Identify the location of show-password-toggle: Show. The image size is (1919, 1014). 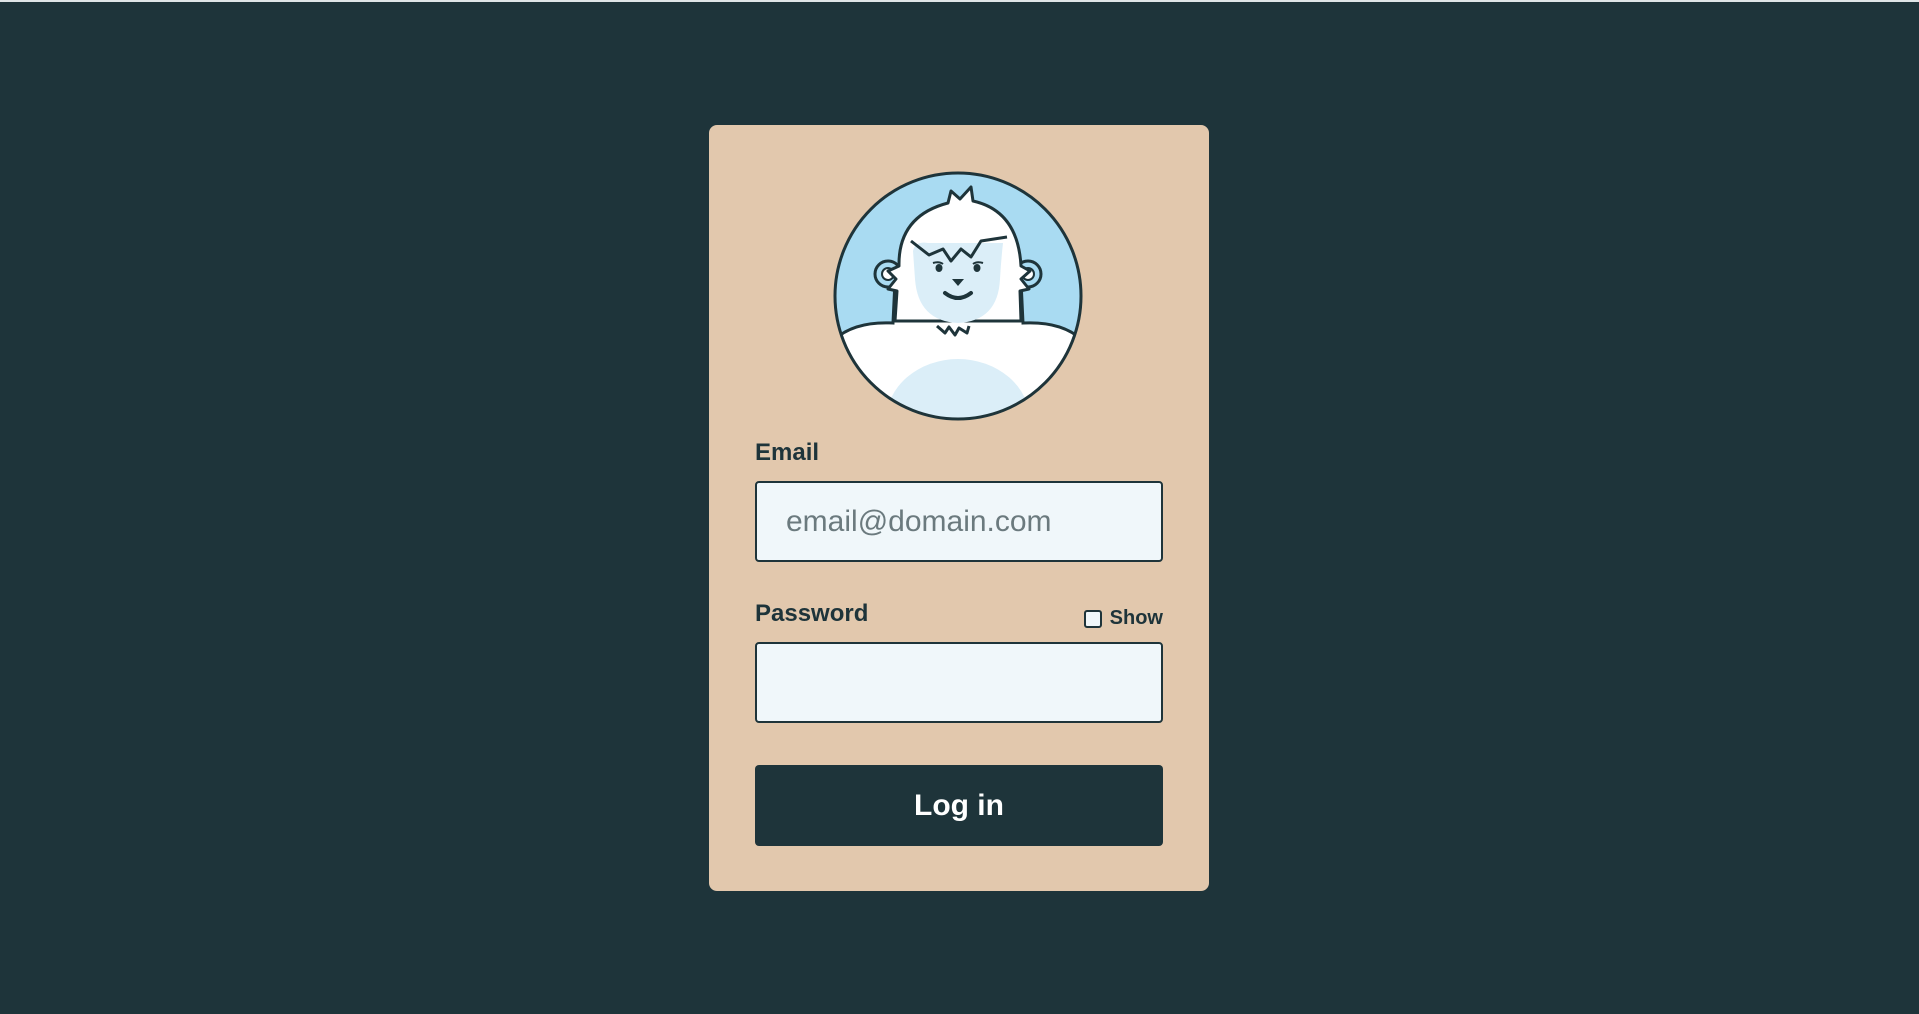
(1123, 618).